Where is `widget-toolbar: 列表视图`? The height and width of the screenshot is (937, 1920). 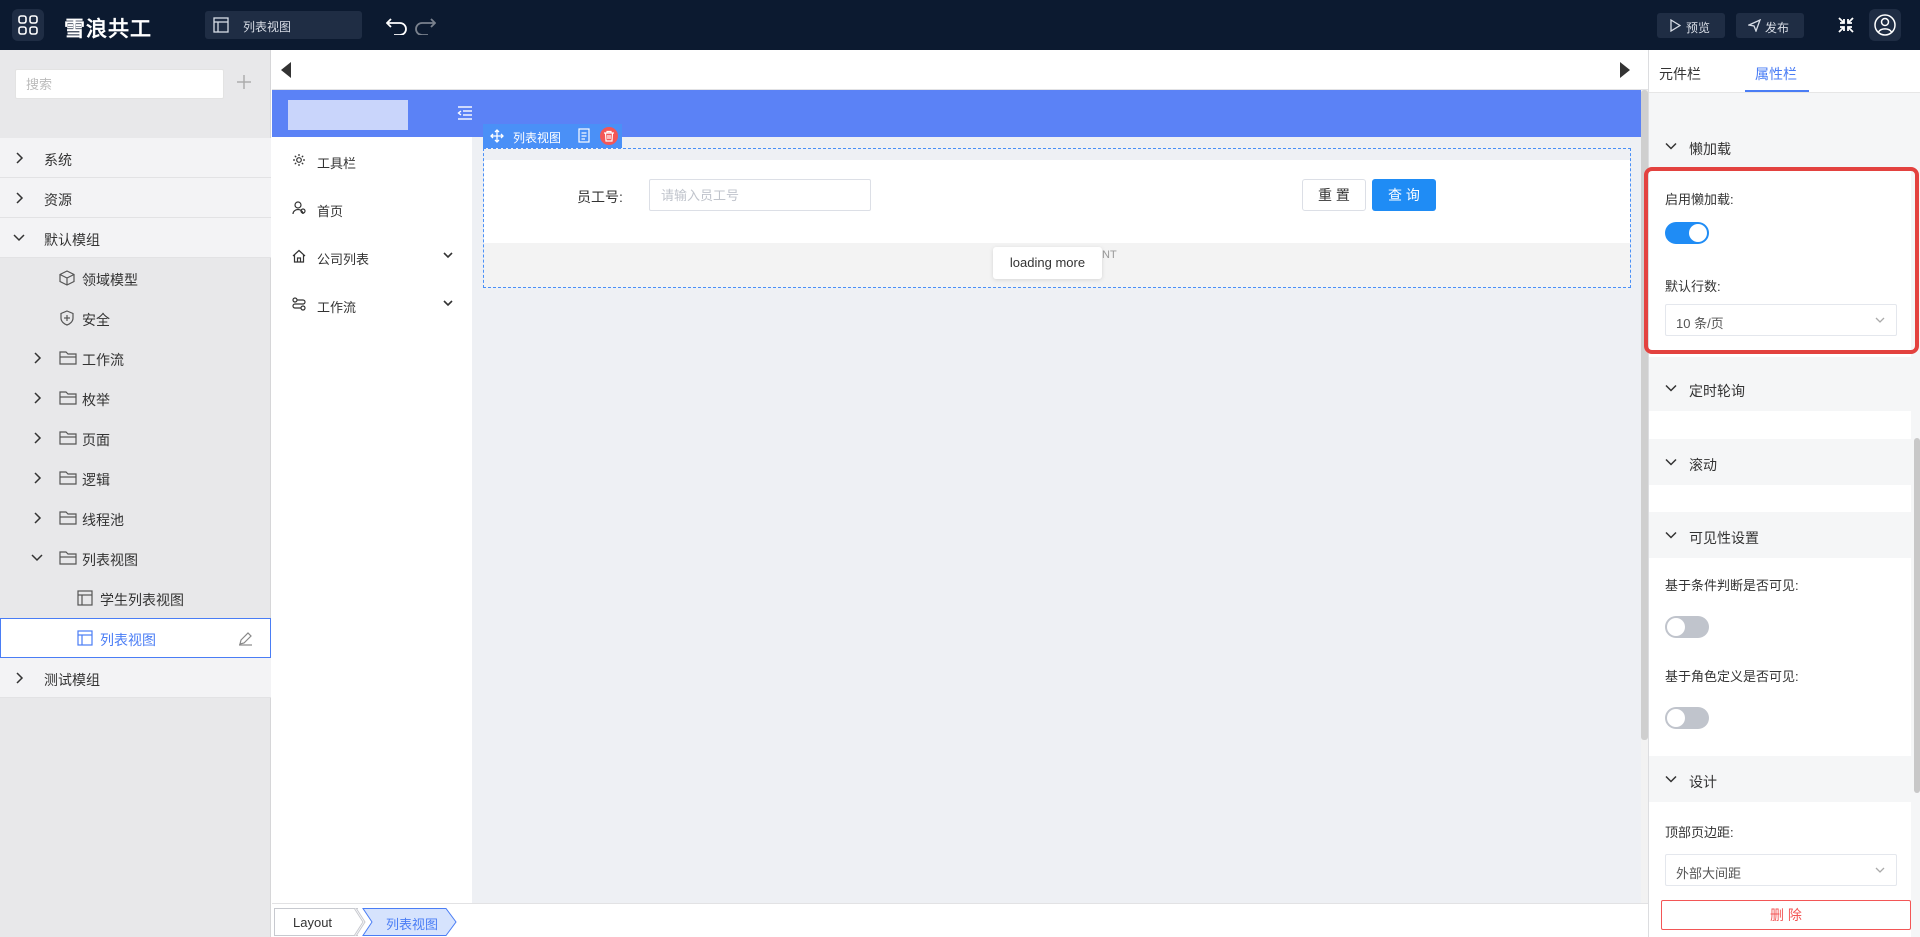
widget-toolbar: 列表视图 is located at coordinates (552, 136).